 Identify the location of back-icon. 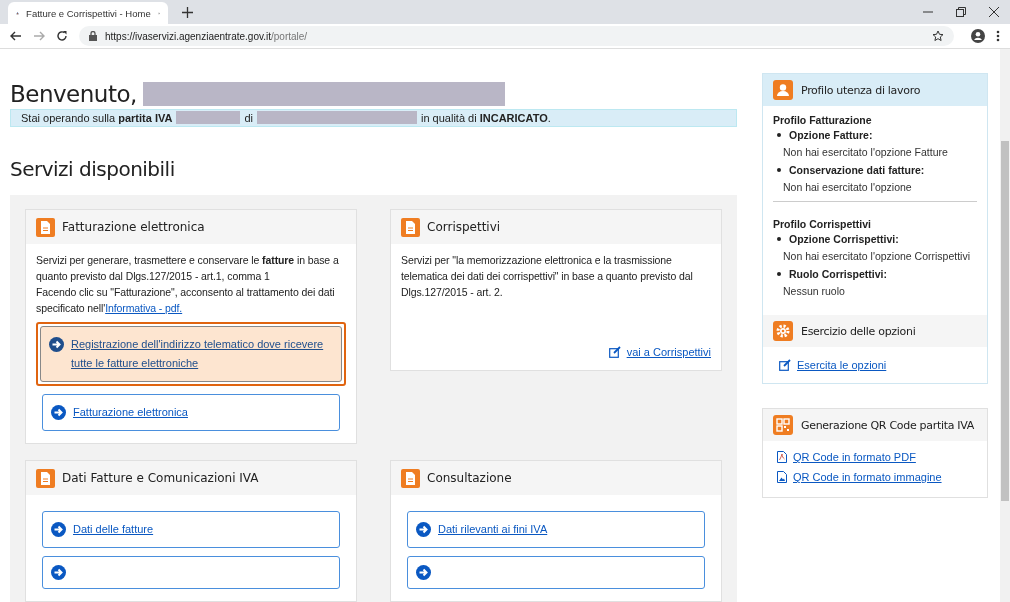
(16, 36).